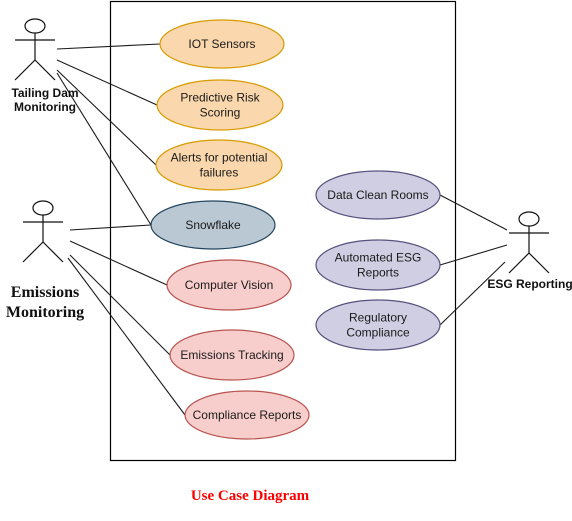 The height and width of the screenshot is (521, 572). Describe the element at coordinates (250, 496) in the screenshot. I see `diagram-caption: Use Case Diagram` at that location.